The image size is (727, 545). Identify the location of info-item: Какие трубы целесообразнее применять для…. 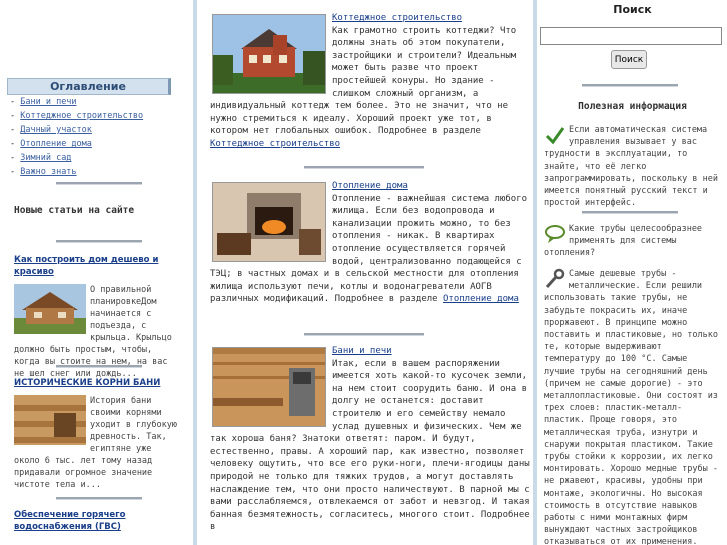
(633, 241).